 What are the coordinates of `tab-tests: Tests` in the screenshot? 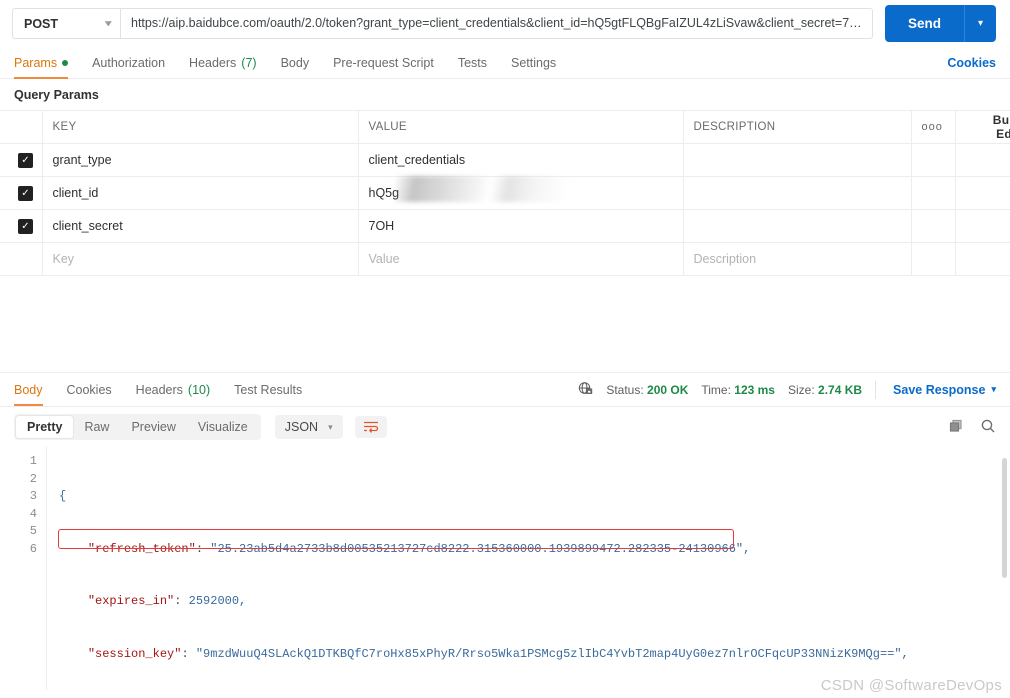 It's located at (472, 63).